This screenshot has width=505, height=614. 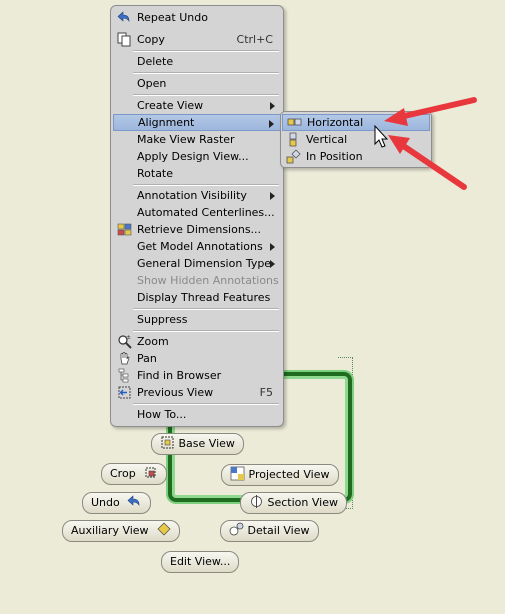 I want to click on red-arrow-upper, so click(x=430, y=111).